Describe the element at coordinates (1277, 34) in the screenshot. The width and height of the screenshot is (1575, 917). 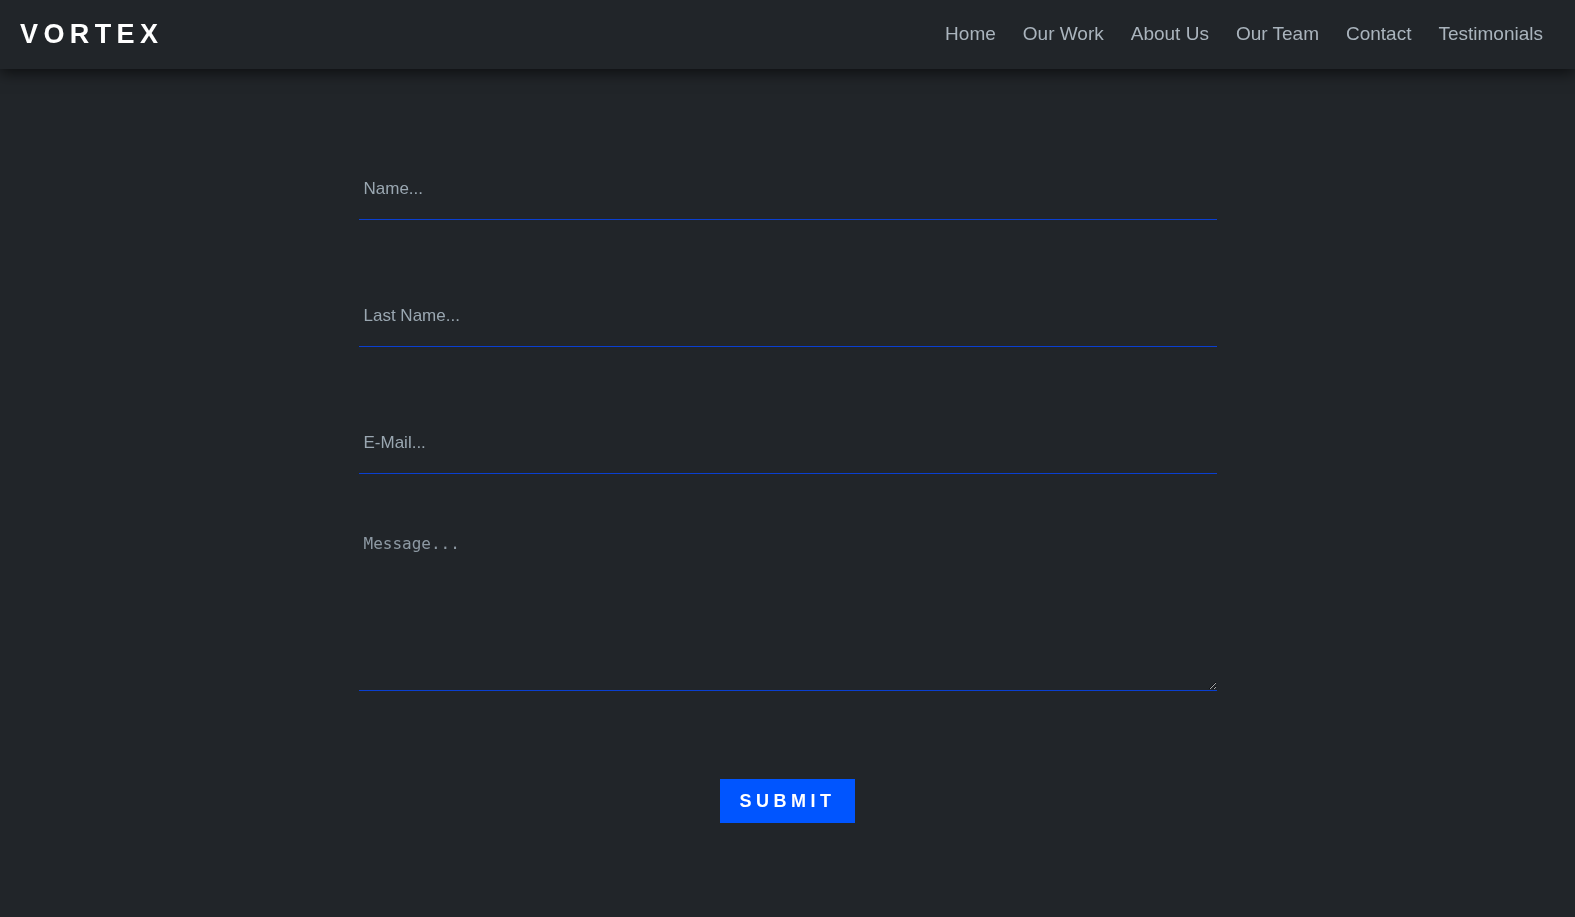
I see `nav-link: Our Team` at that location.